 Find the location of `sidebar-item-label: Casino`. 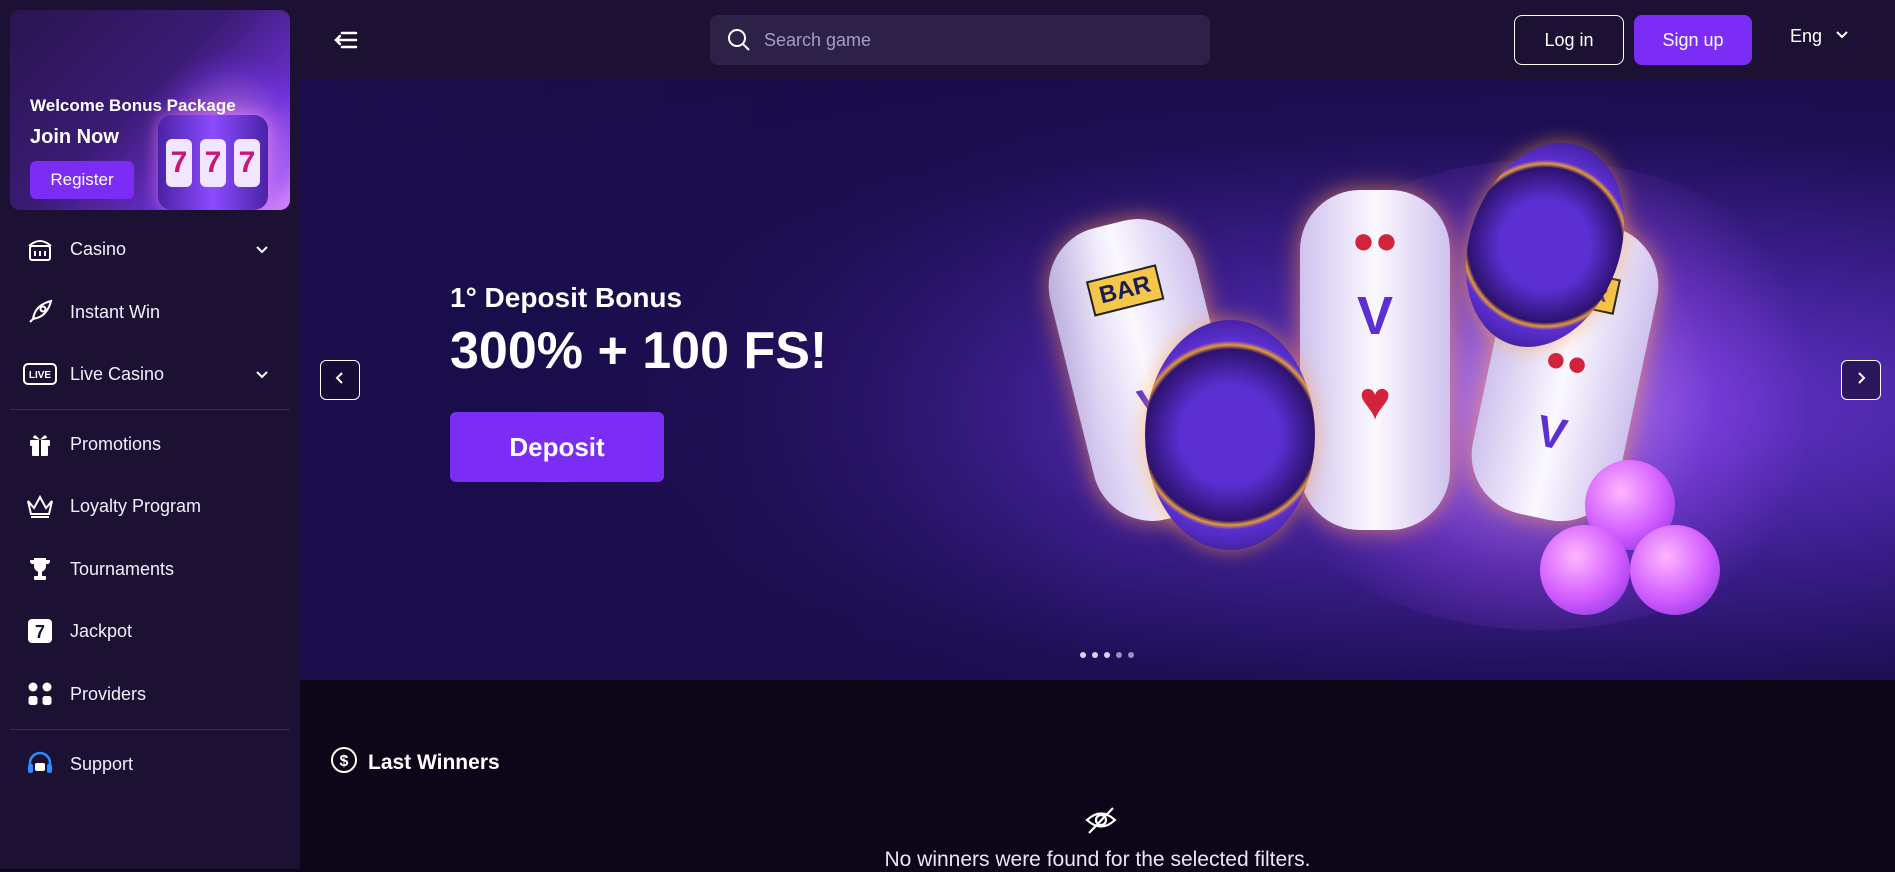

sidebar-item-label: Casino is located at coordinates (98, 248).